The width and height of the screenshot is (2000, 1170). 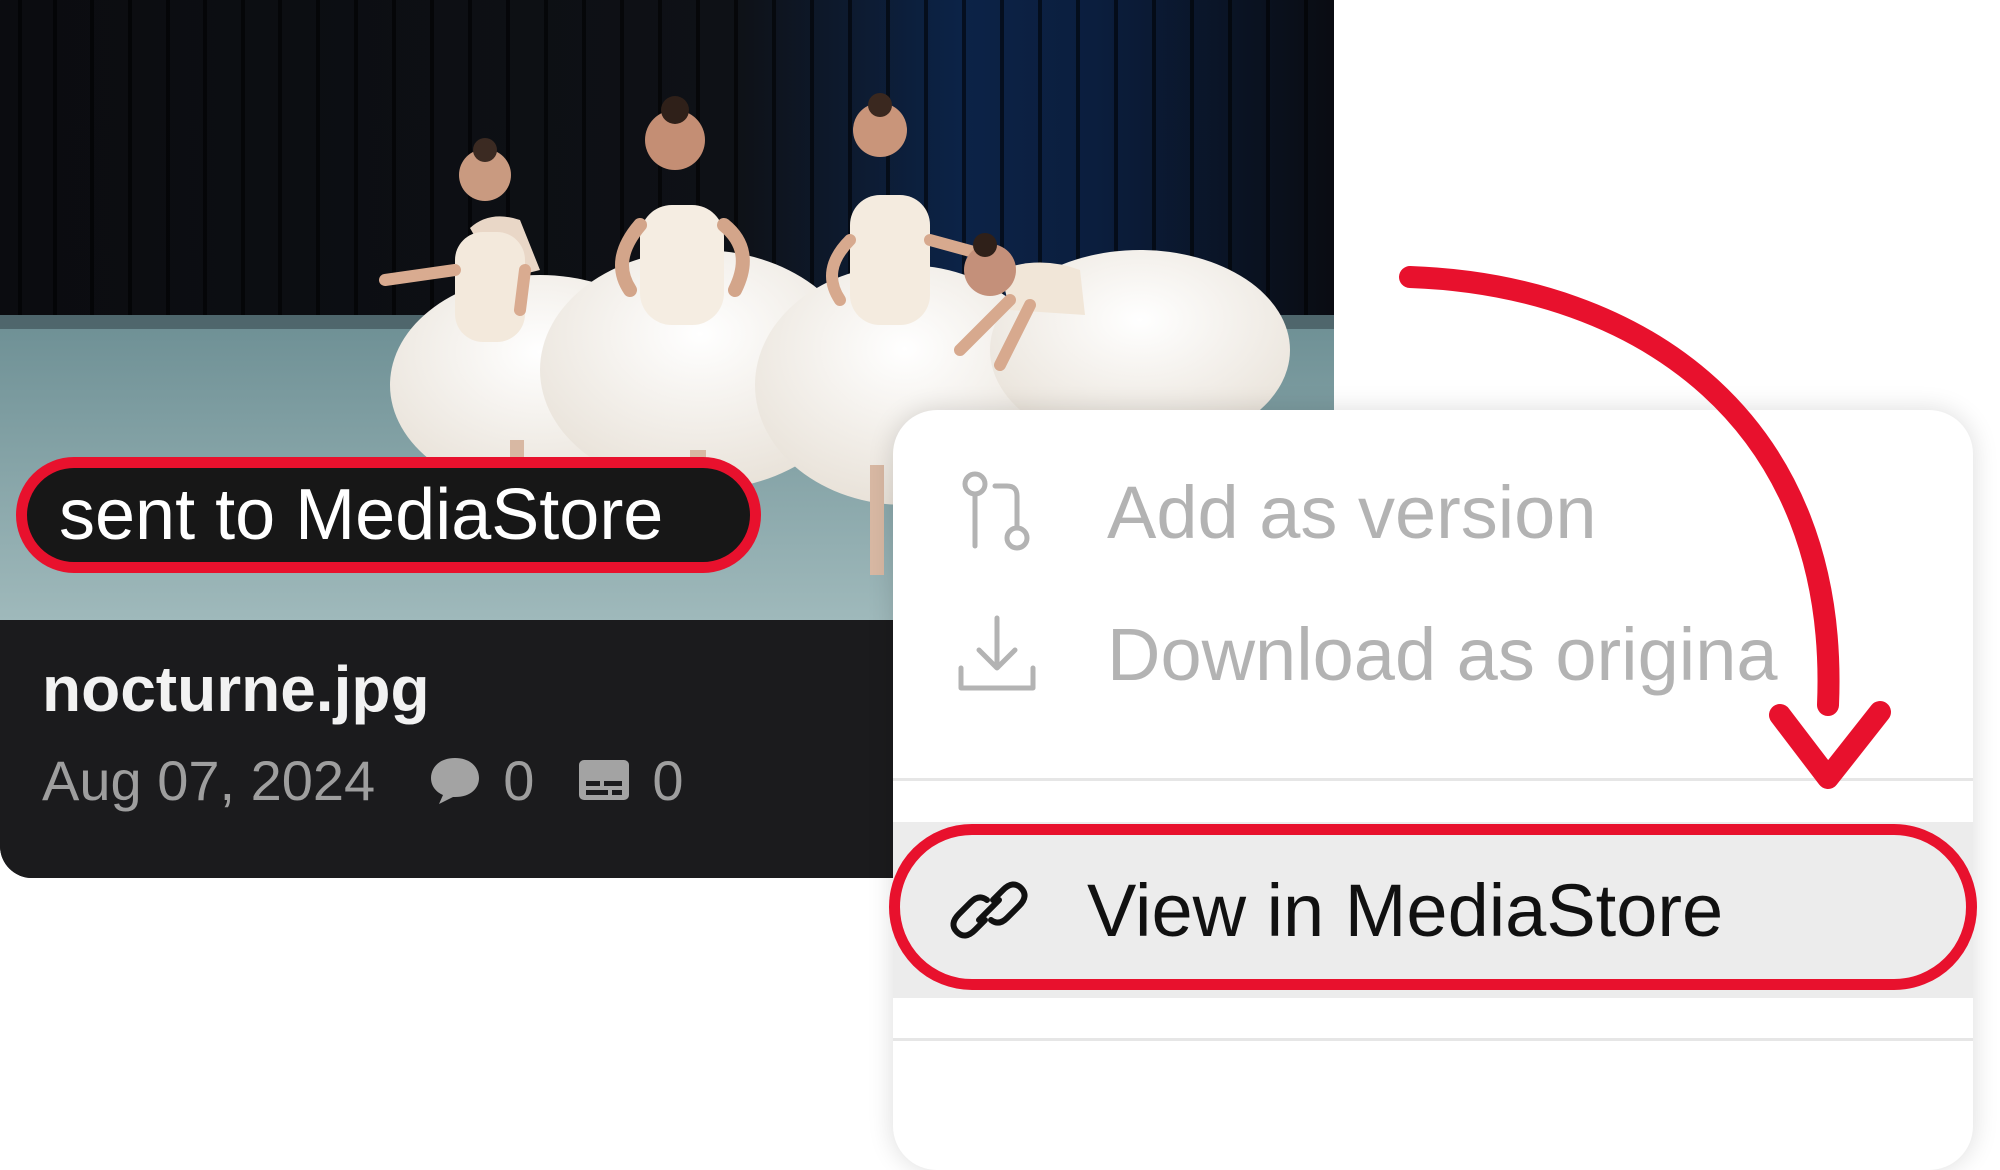 I want to click on menu-item-download-original: Download as origina, so click(x=1433, y=654).